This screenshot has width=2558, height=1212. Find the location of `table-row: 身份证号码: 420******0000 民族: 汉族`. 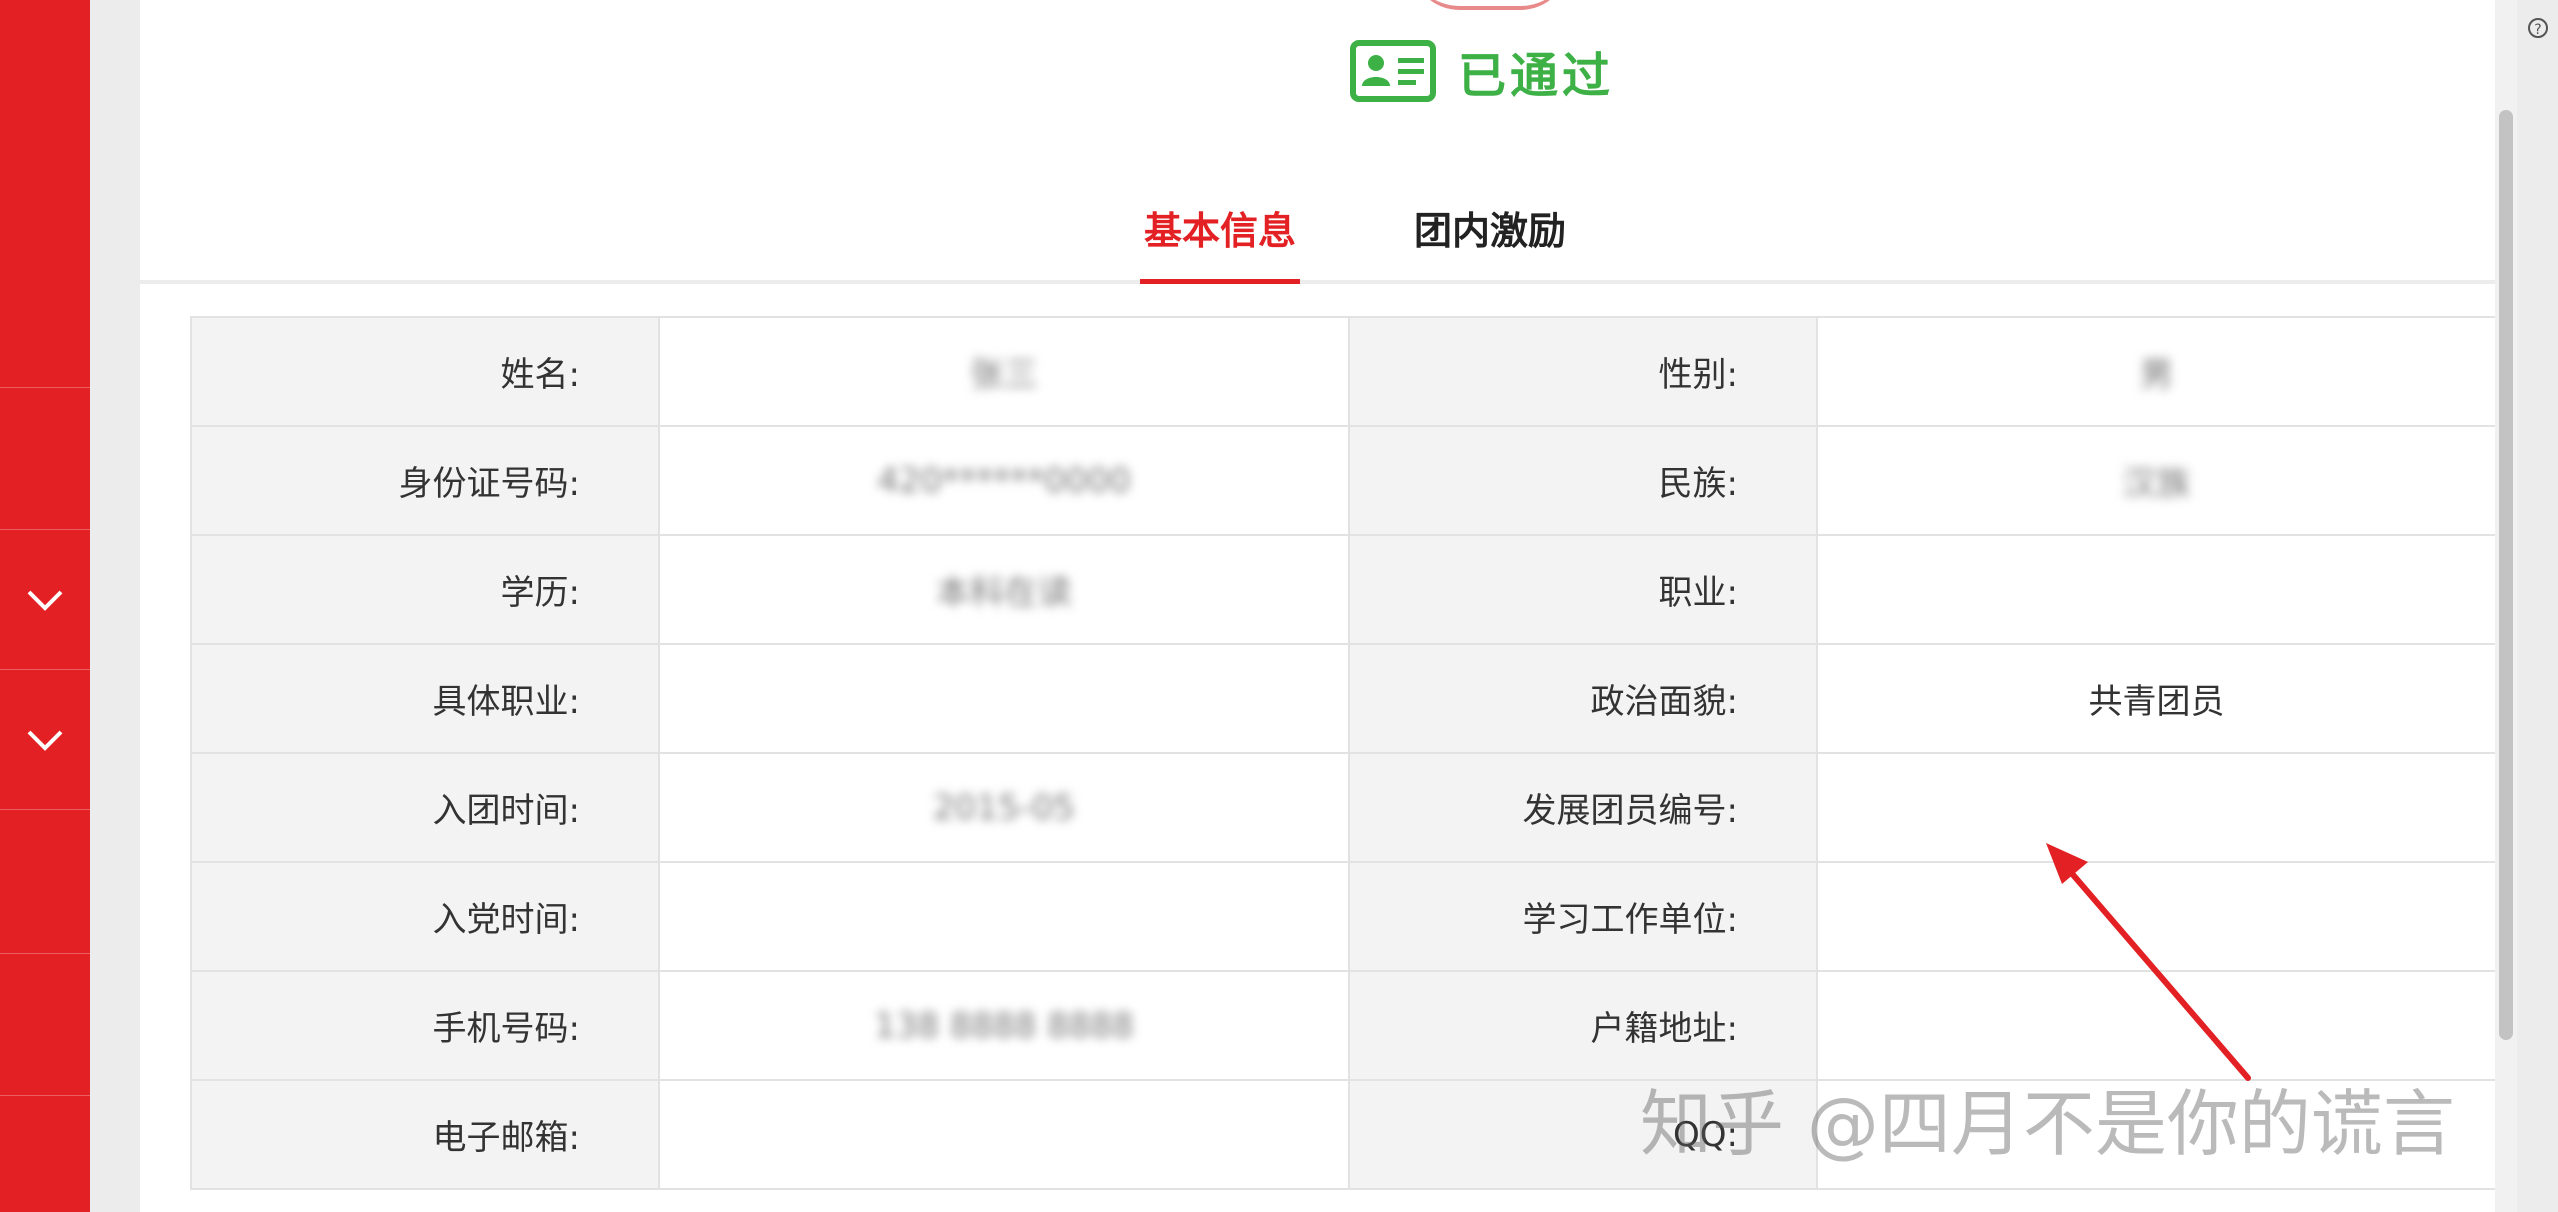

table-row: 身份证号码: 420******0000 民族: 汉族 is located at coordinates (1343, 480).